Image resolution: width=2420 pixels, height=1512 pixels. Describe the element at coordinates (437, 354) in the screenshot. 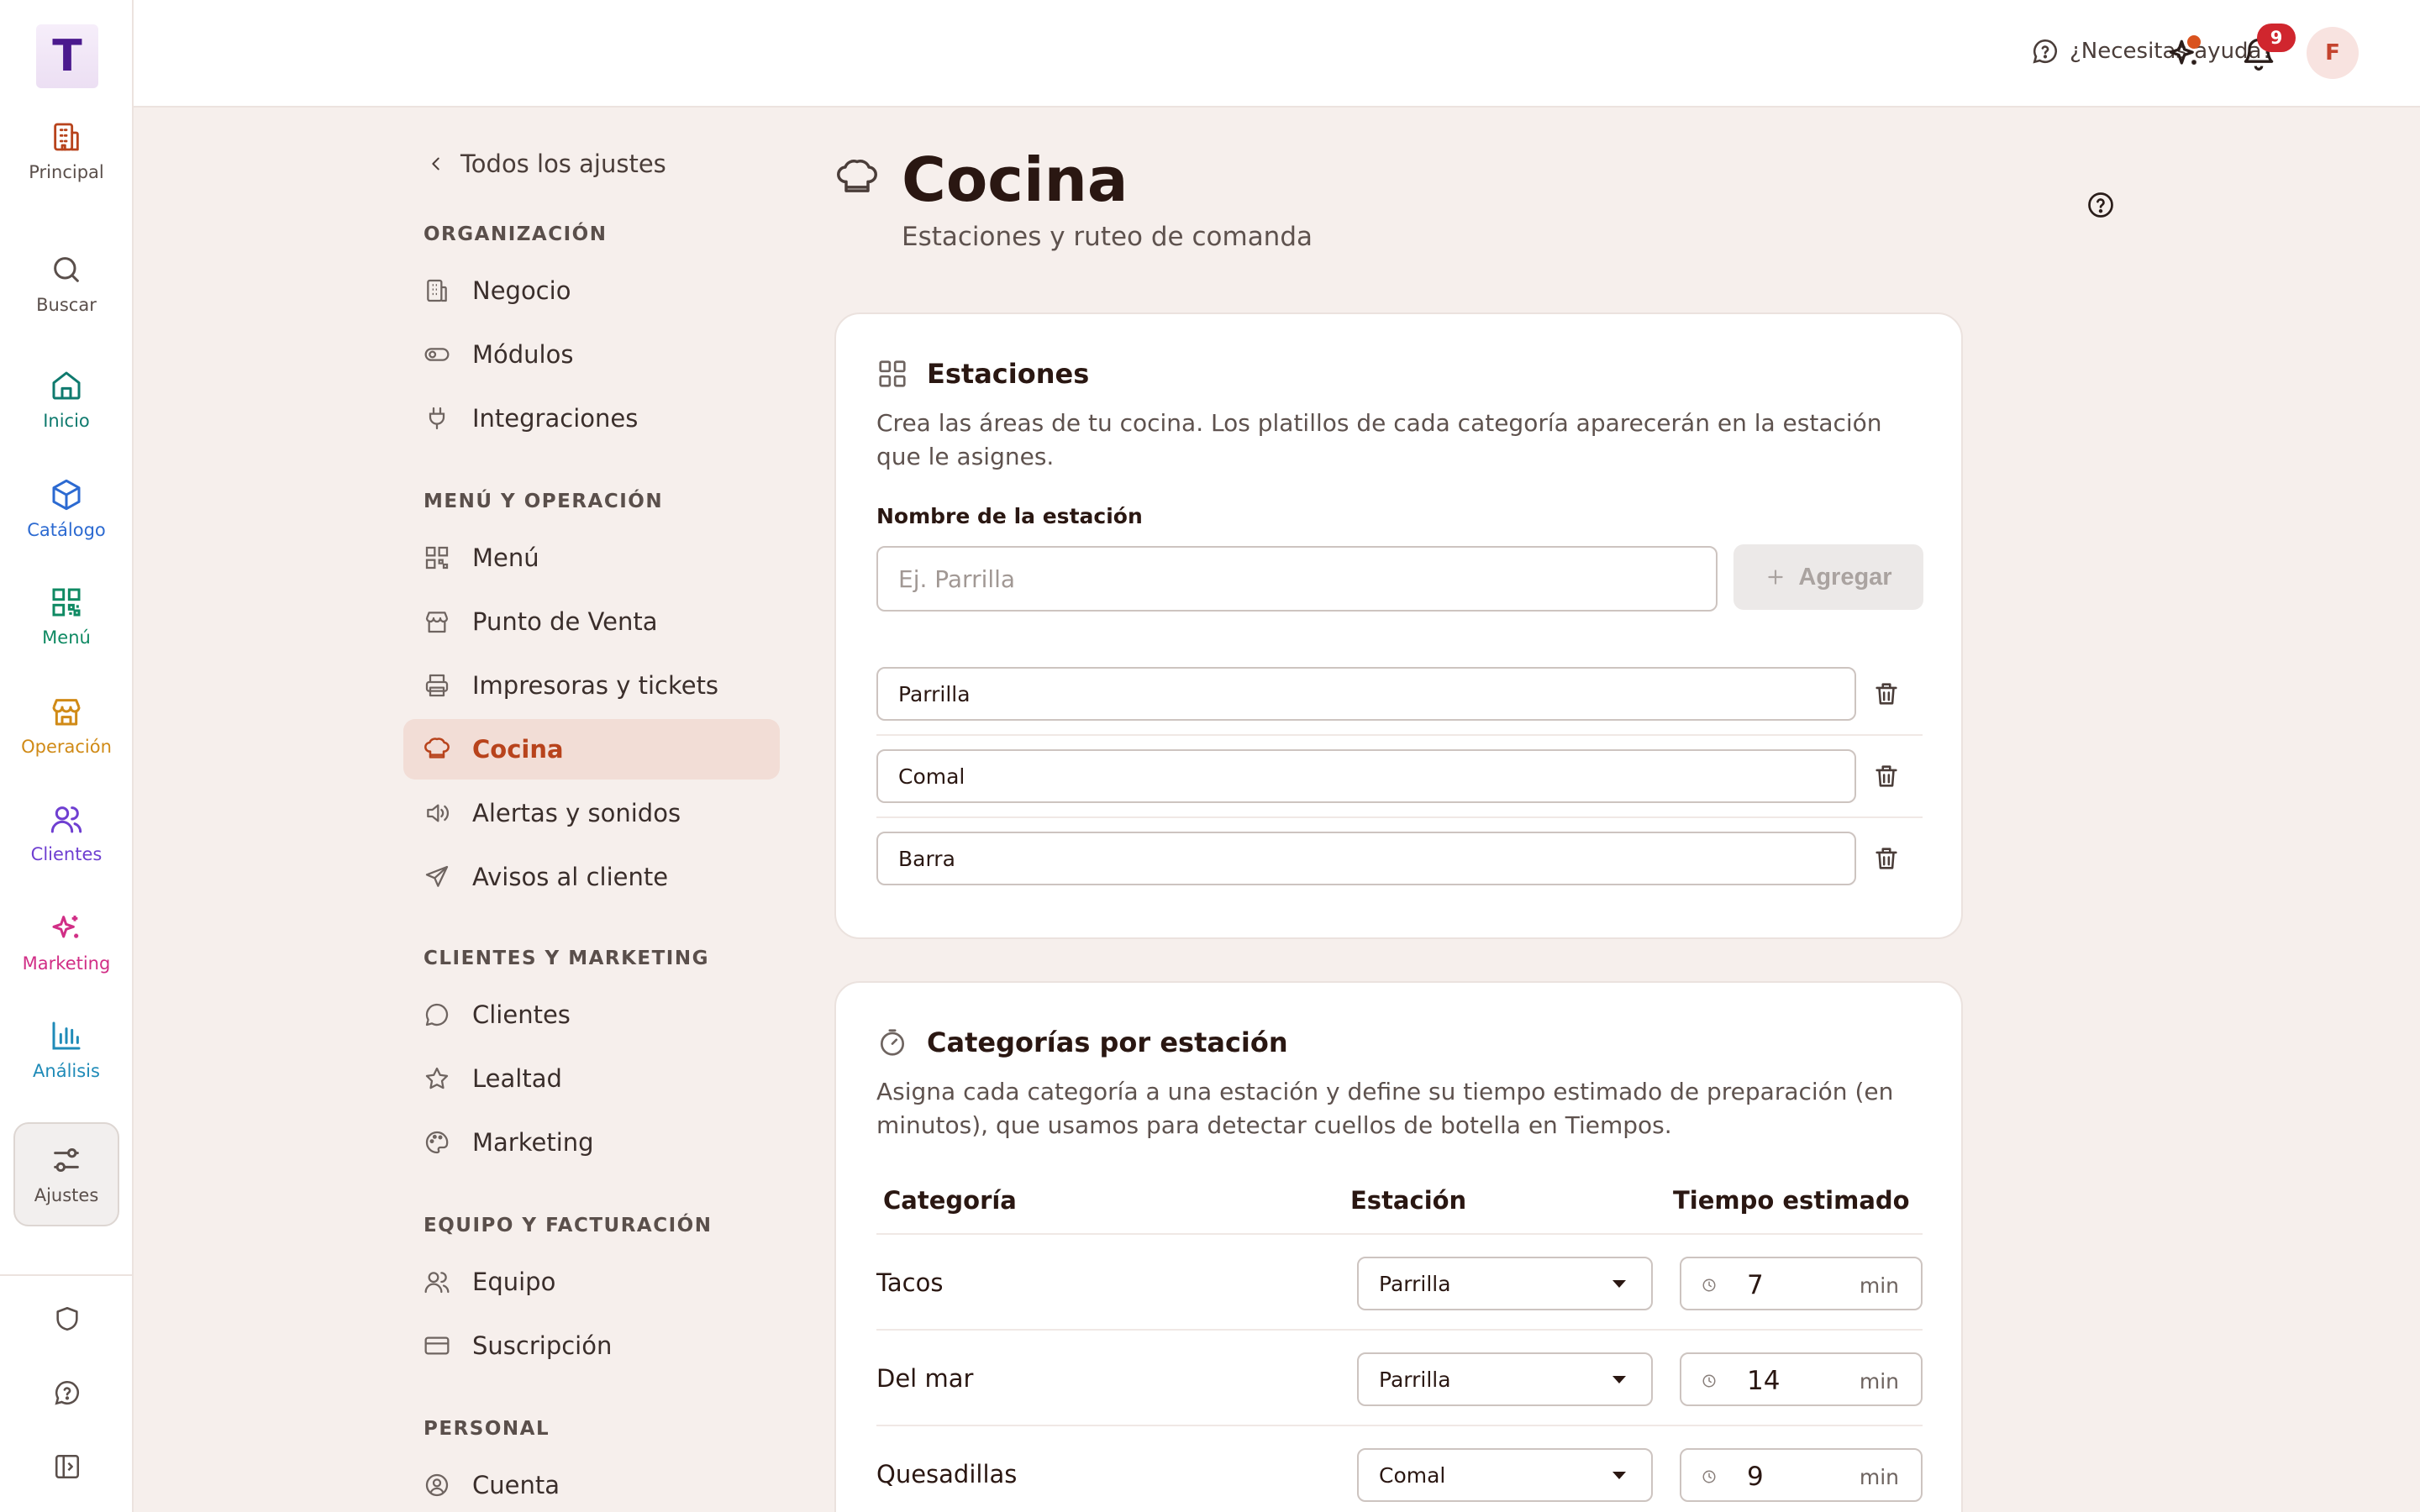

I see `toggle-icon` at that location.